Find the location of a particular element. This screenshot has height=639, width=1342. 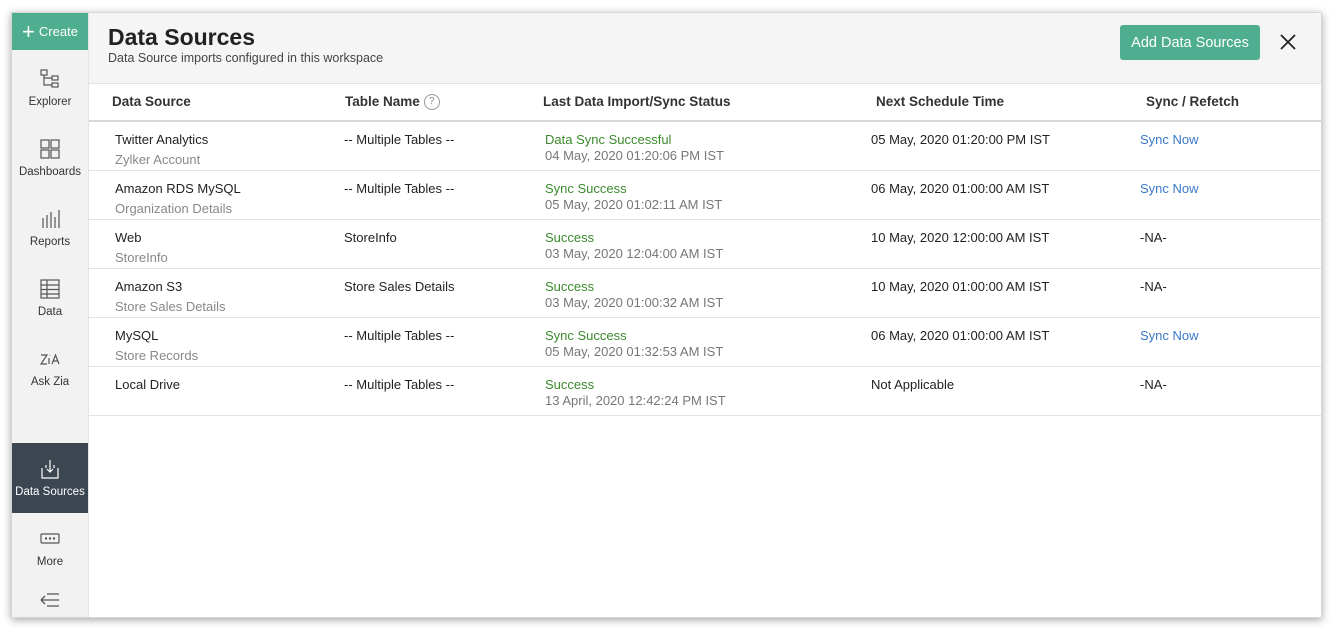

sidebar-item-data-sources: Data Sources is located at coordinates (50, 478).